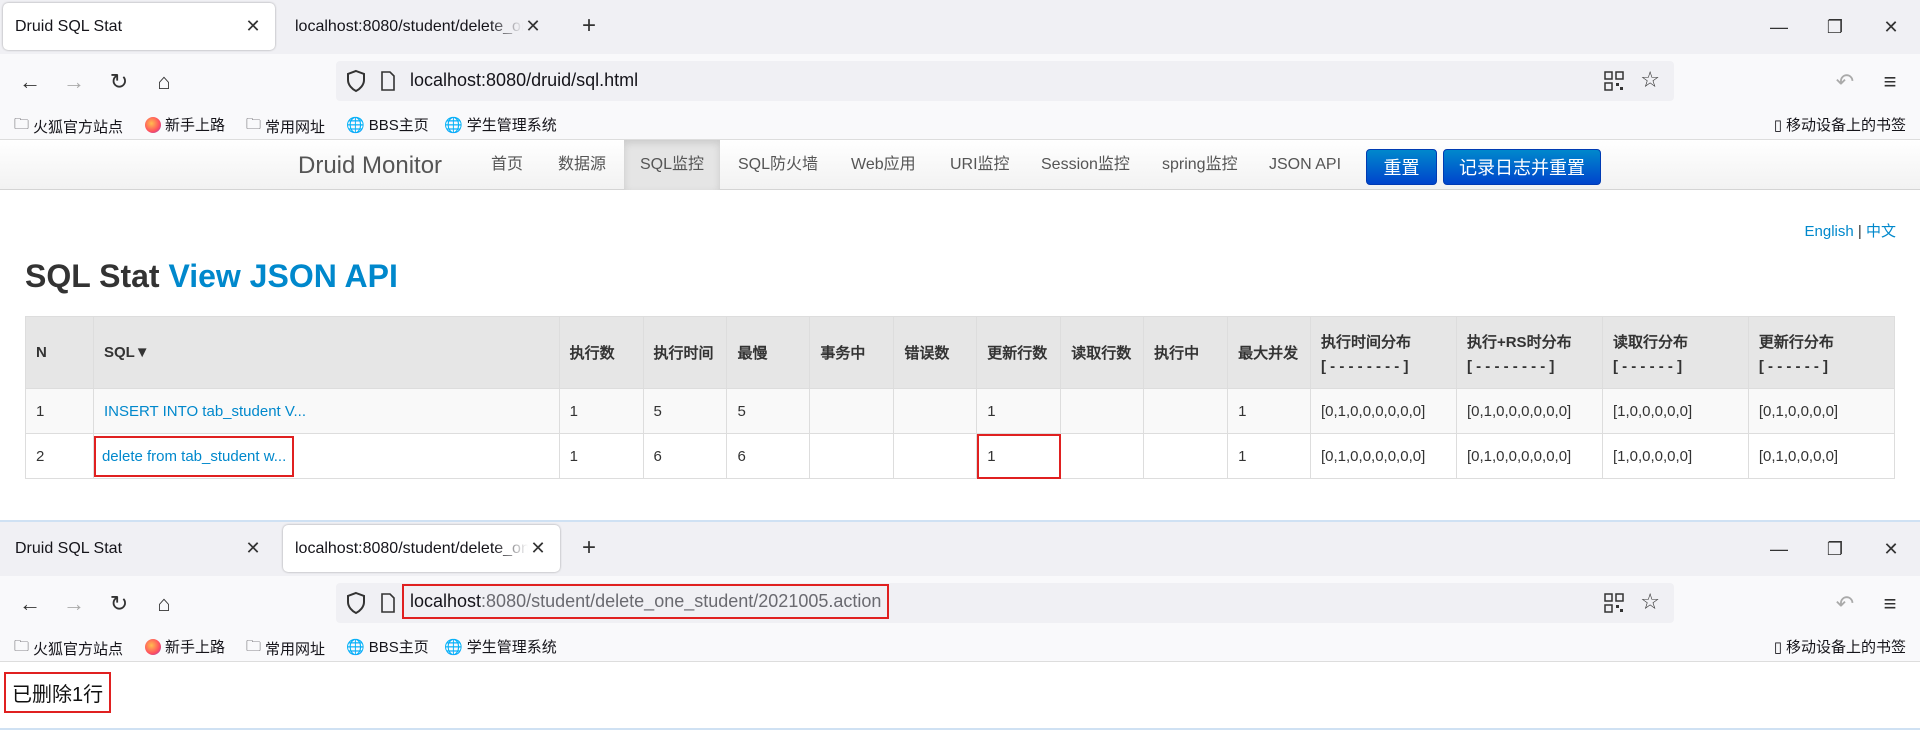 Image resolution: width=1920 pixels, height=732 pixels. Describe the element at coordinates (1186, 352) in the screenshot. I see `col-running: 执行中` at that location.